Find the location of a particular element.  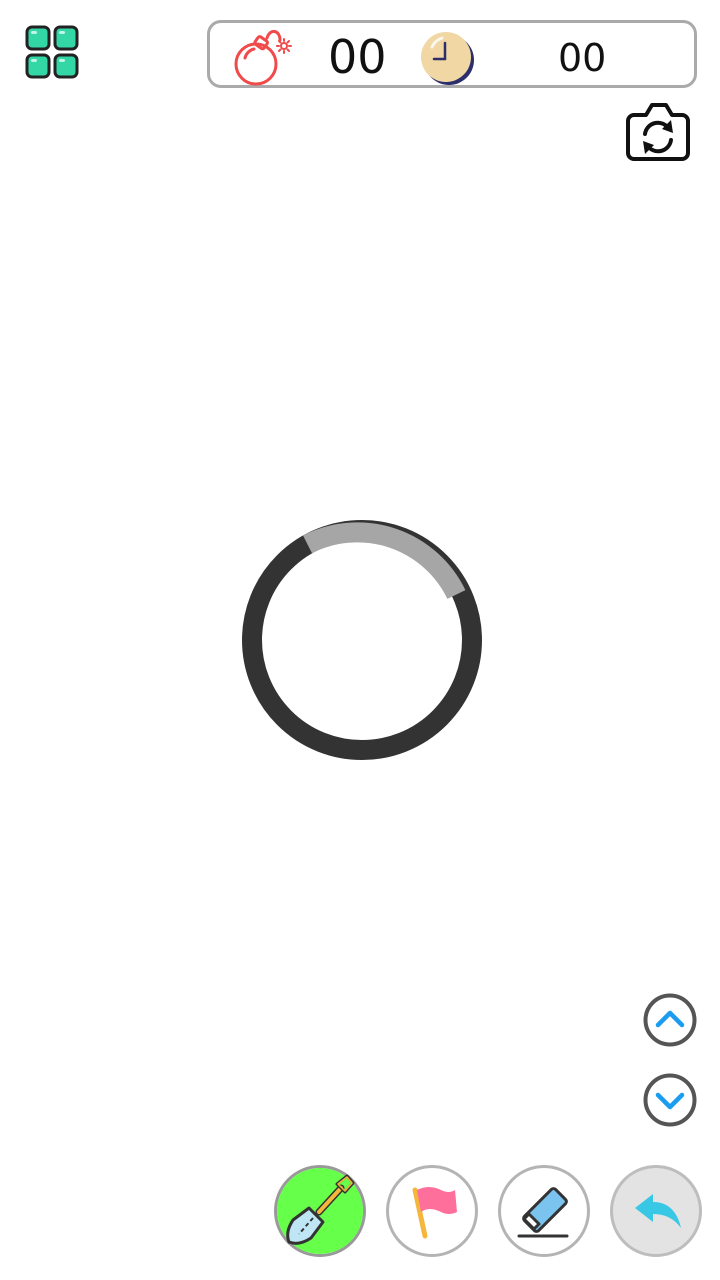

scroll-down-button is located at coordinates (670, 1100).